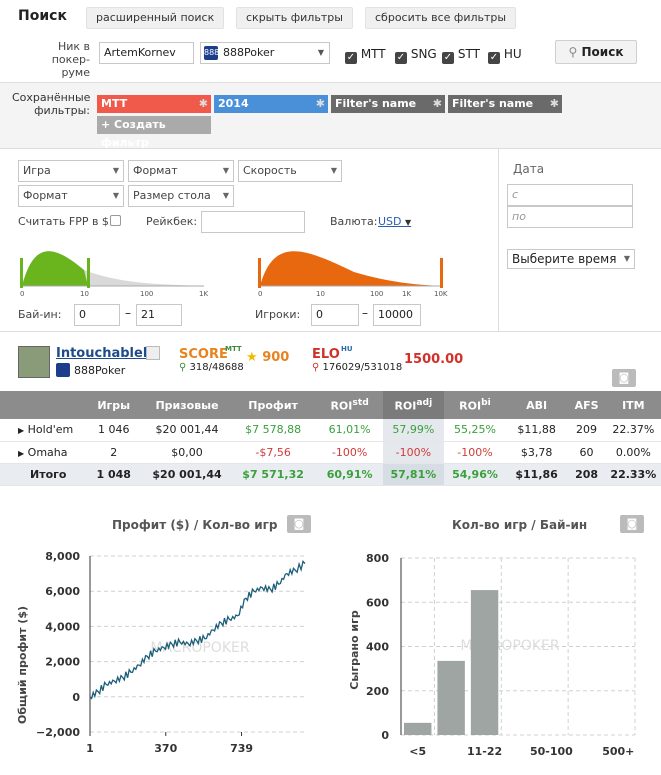 The width and height of the screenshot is (661, 775). What do you see at coordinates (203, 294) in the screenshot?
I see `buyin-tick: 1K` at bounding box center [203, 294].